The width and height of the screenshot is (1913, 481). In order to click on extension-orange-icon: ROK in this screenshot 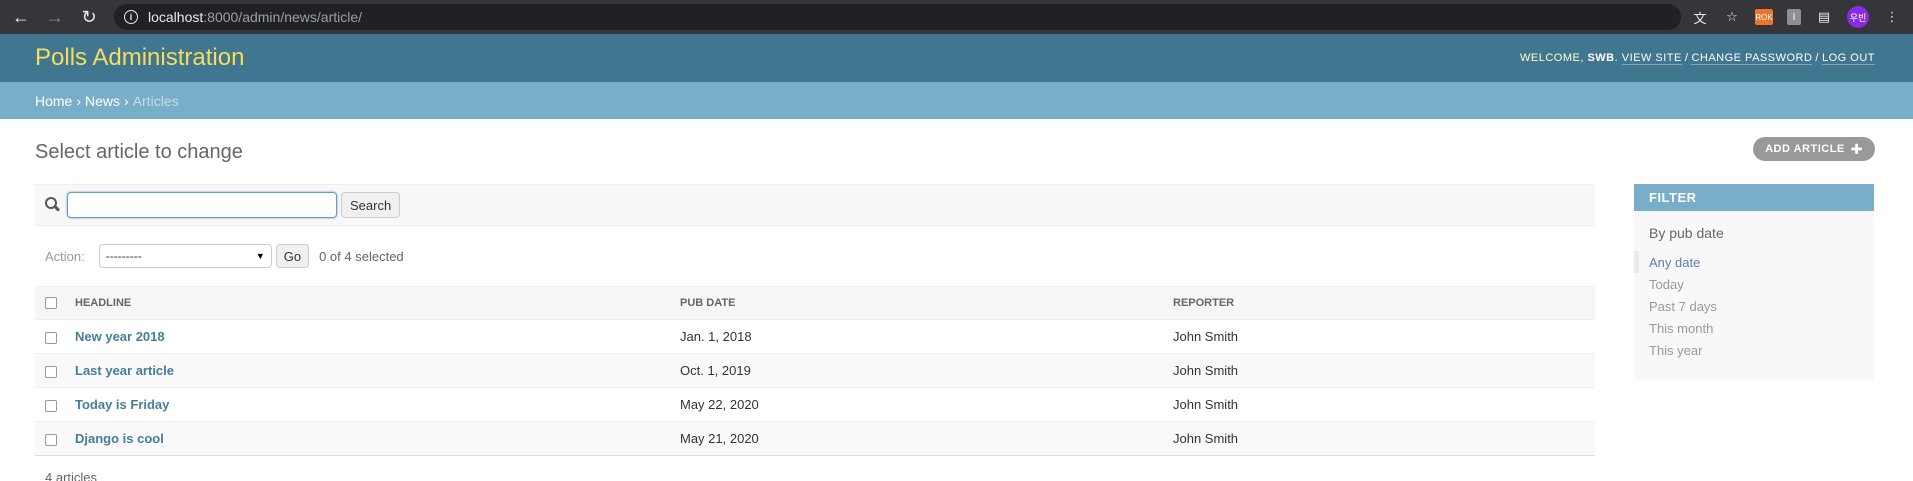, I will do `click(1764, 17)`.